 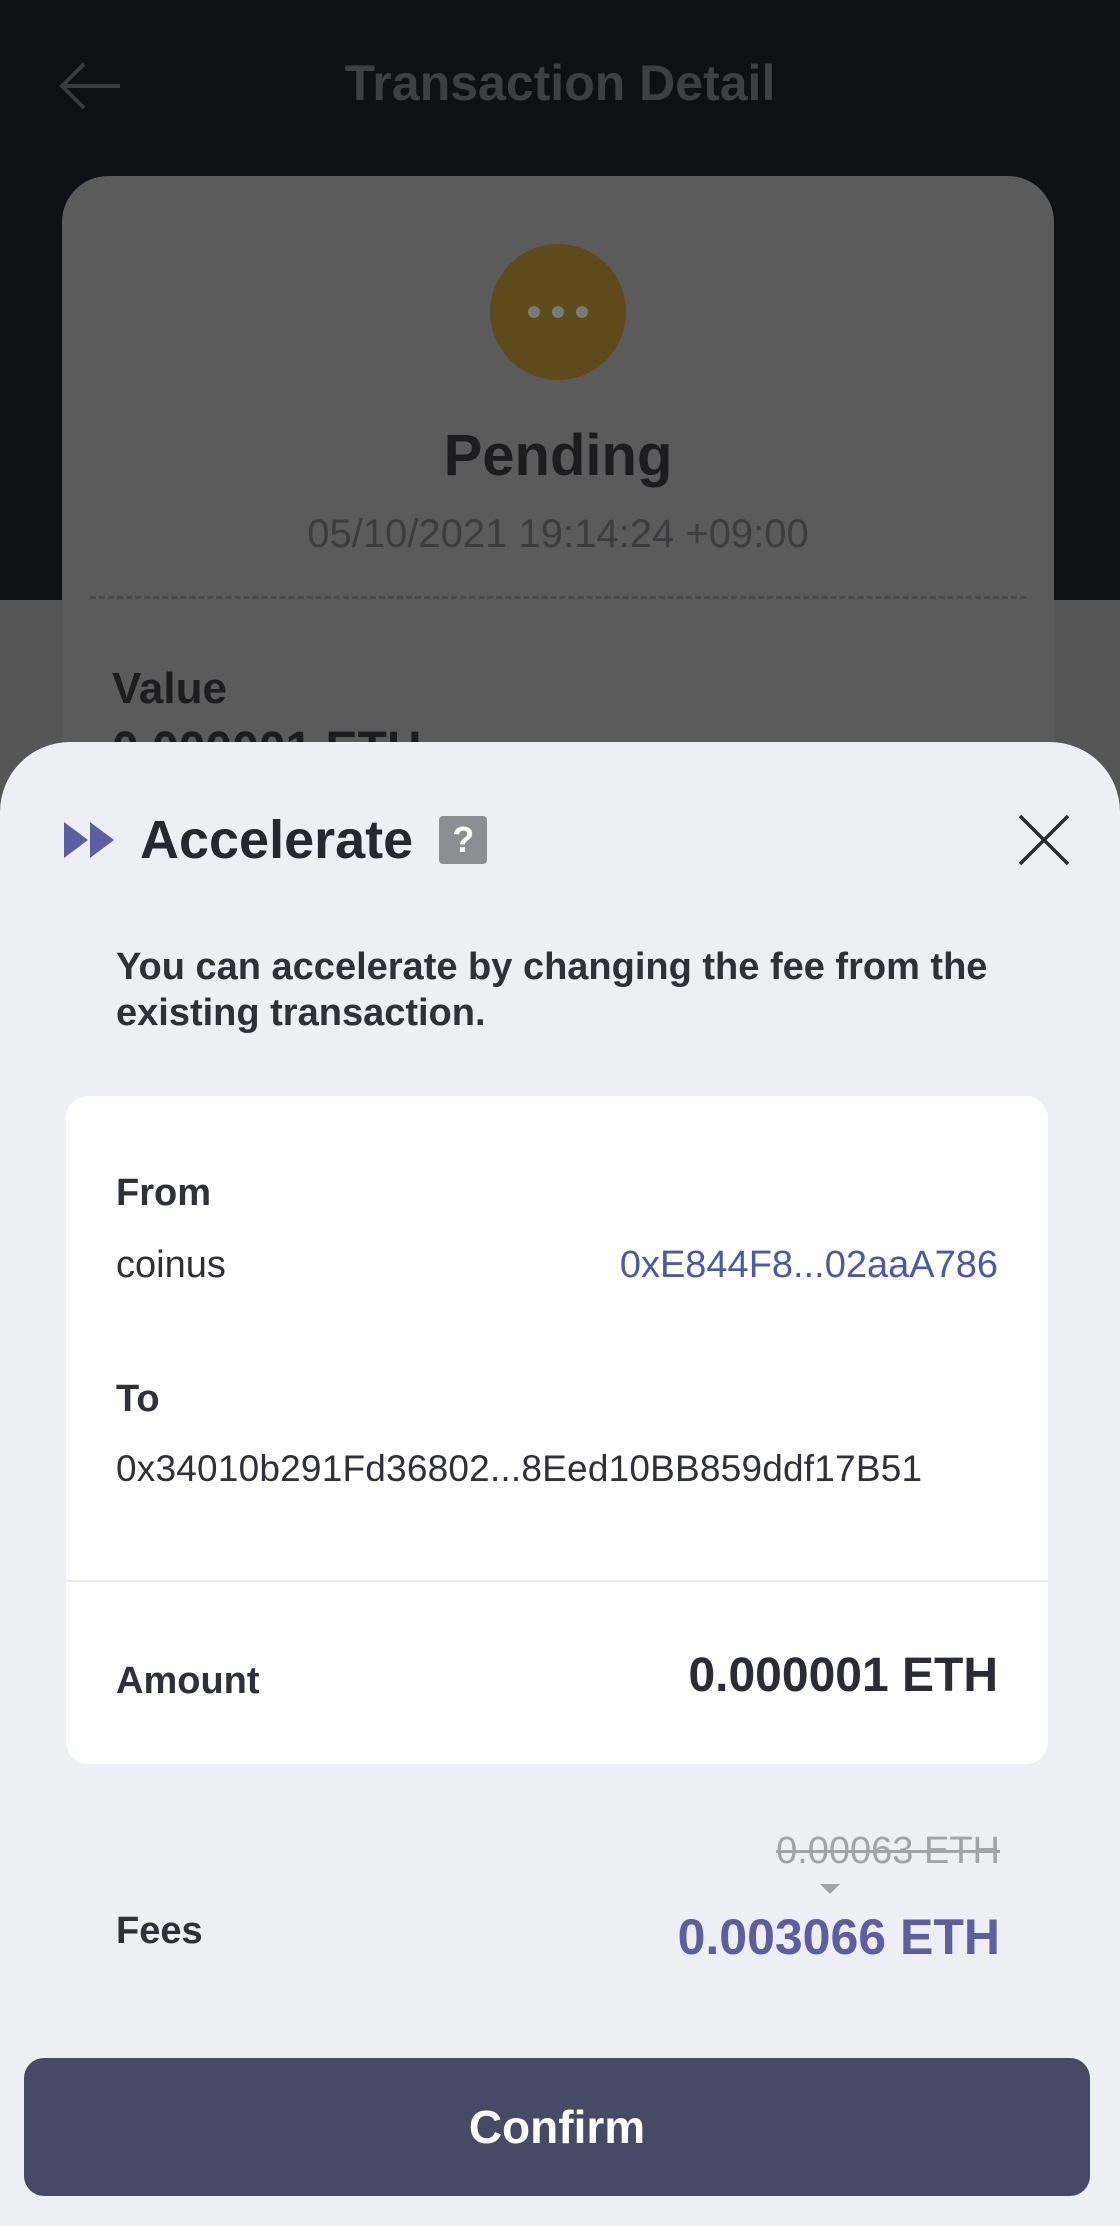 What do you see at coordinates (519, 1468) in the screenshot?
I see `to-address: 0x34010b291Fd36802...8Eed10BB859ddf17B51` at bounding box center [519, 1468].